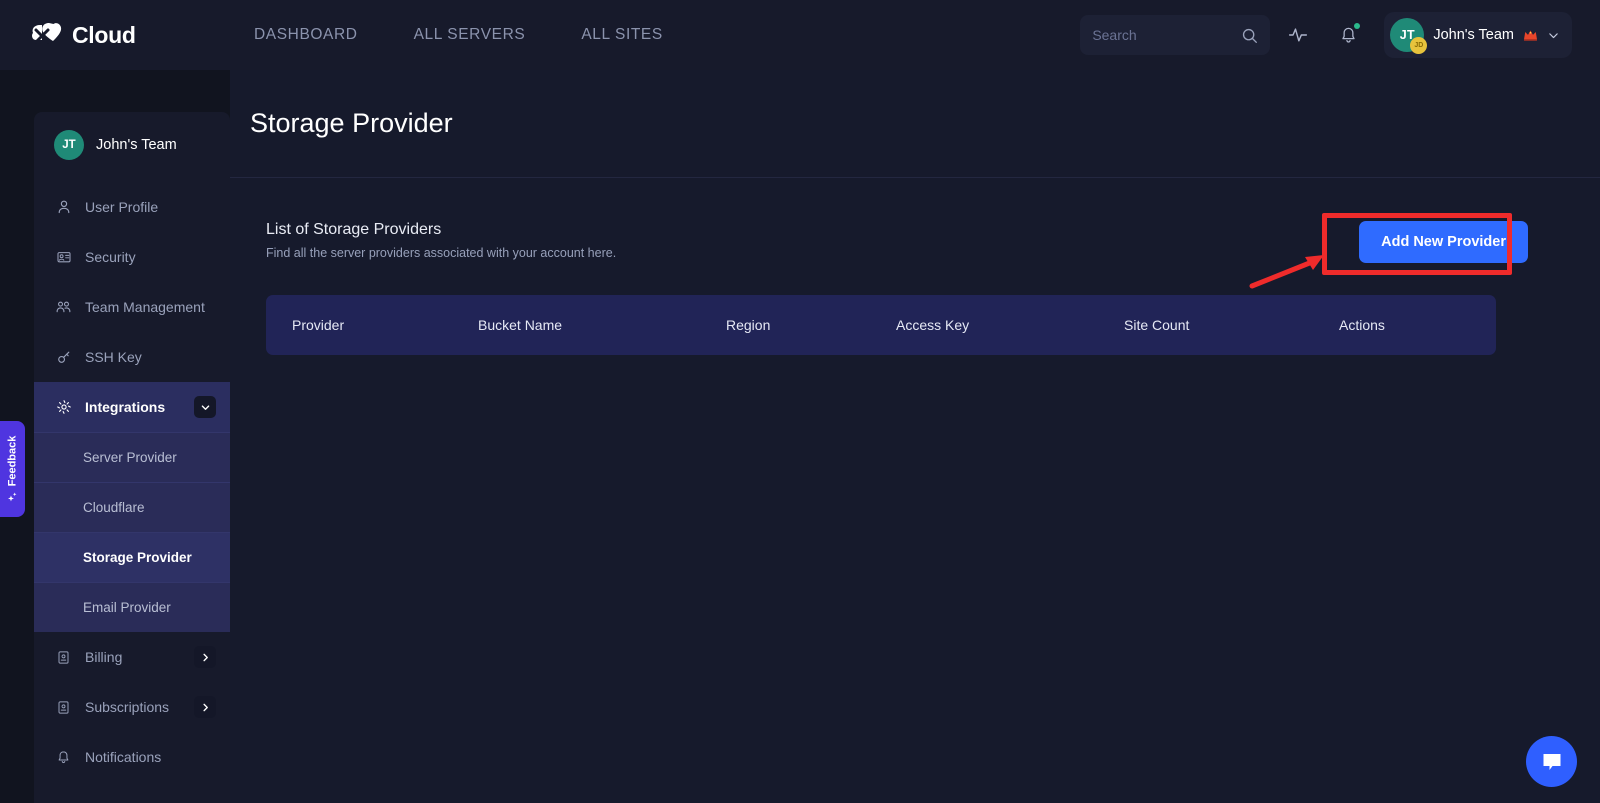  I want to click on user-team-name: John's Team, so click(1473, 35).